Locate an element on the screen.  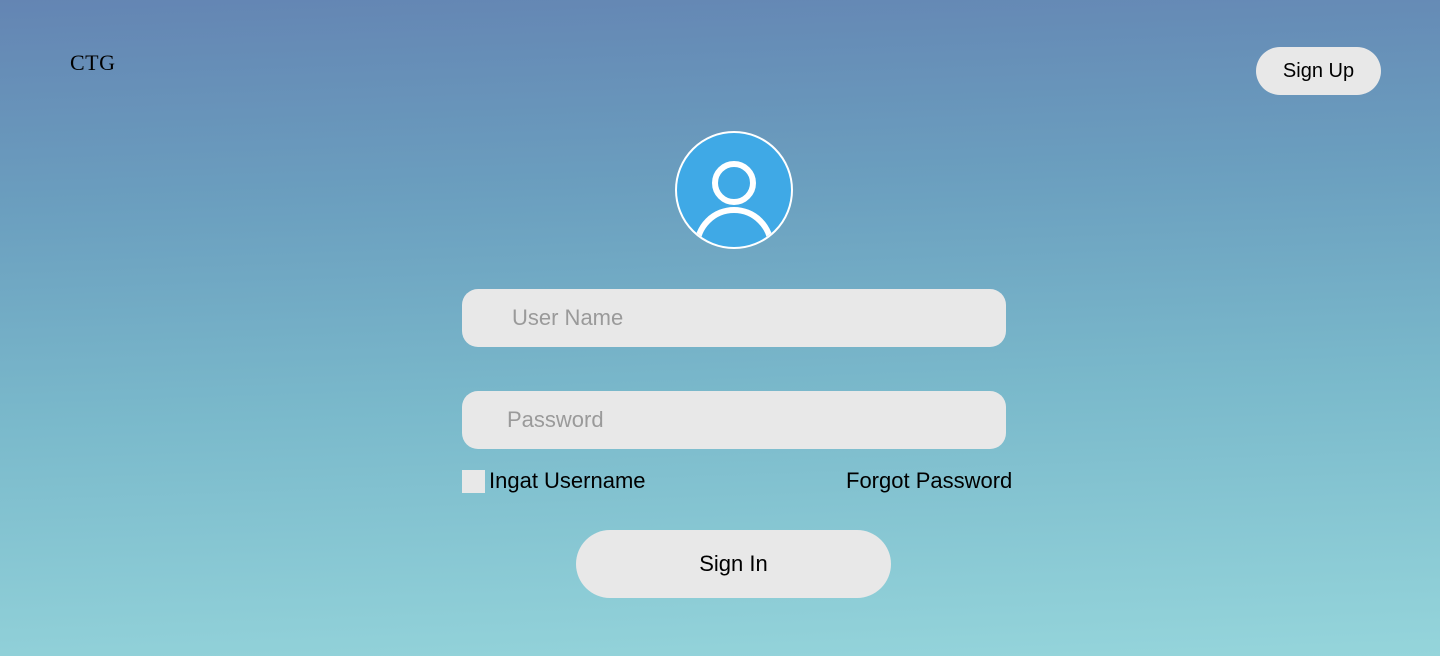
sign-up-button: Sign Up is located at coordinates (1318, 71).